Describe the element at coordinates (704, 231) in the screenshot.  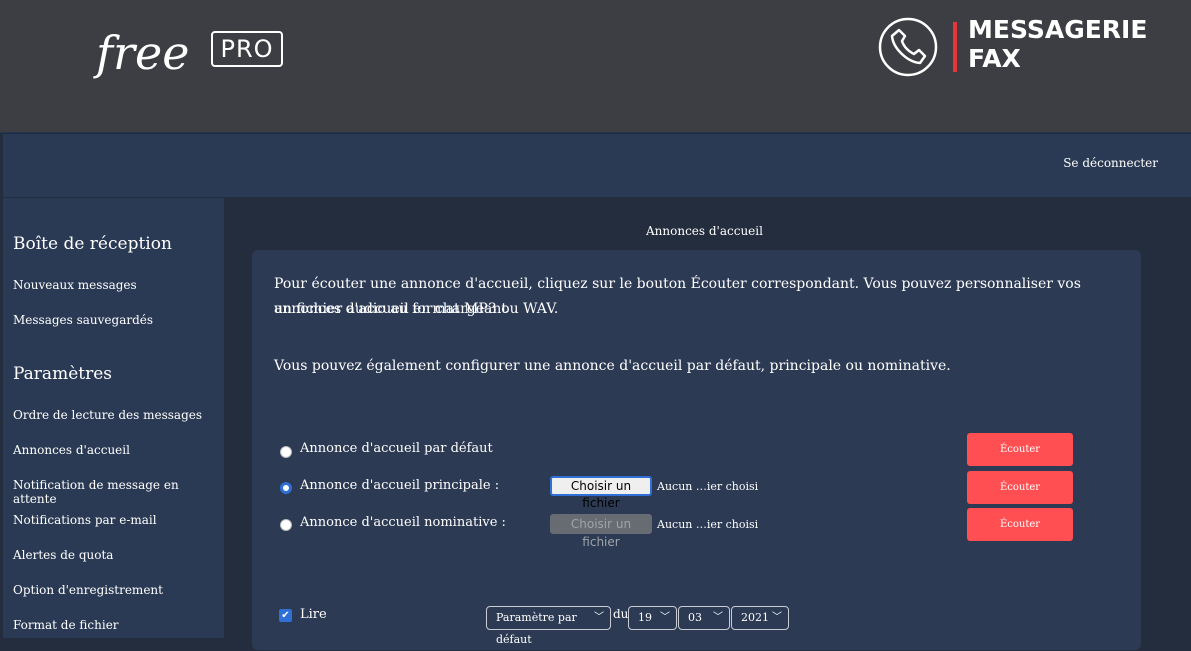
I see `section-title: Annonces d'accueil` at that location.